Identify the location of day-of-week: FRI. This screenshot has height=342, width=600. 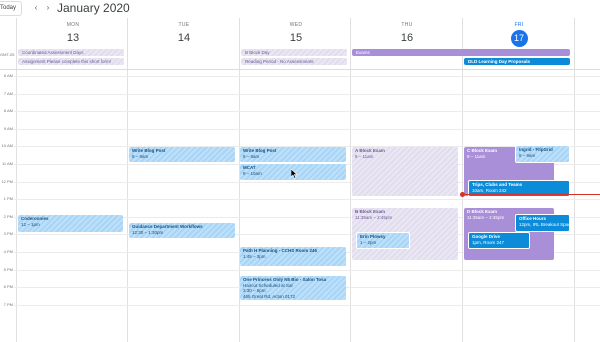
(519, 25).